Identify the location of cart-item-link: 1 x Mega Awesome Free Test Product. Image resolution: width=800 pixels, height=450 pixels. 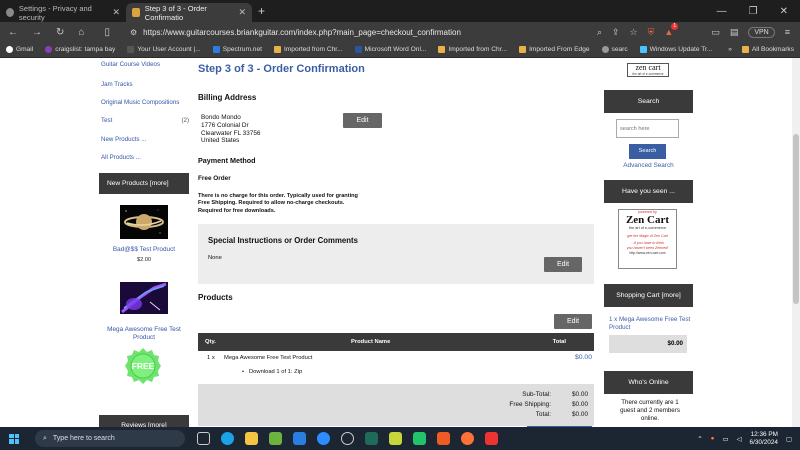
(650, 324).